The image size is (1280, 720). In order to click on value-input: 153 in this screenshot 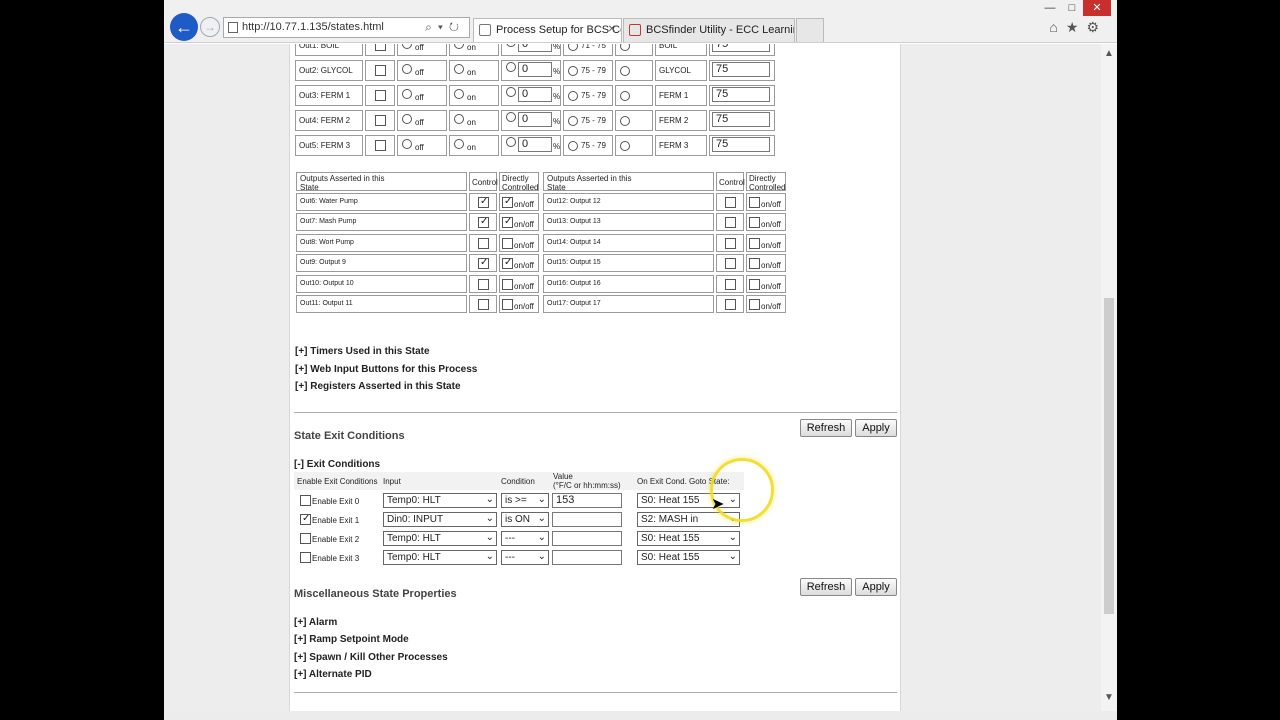, I will do `click(587, 500)`.